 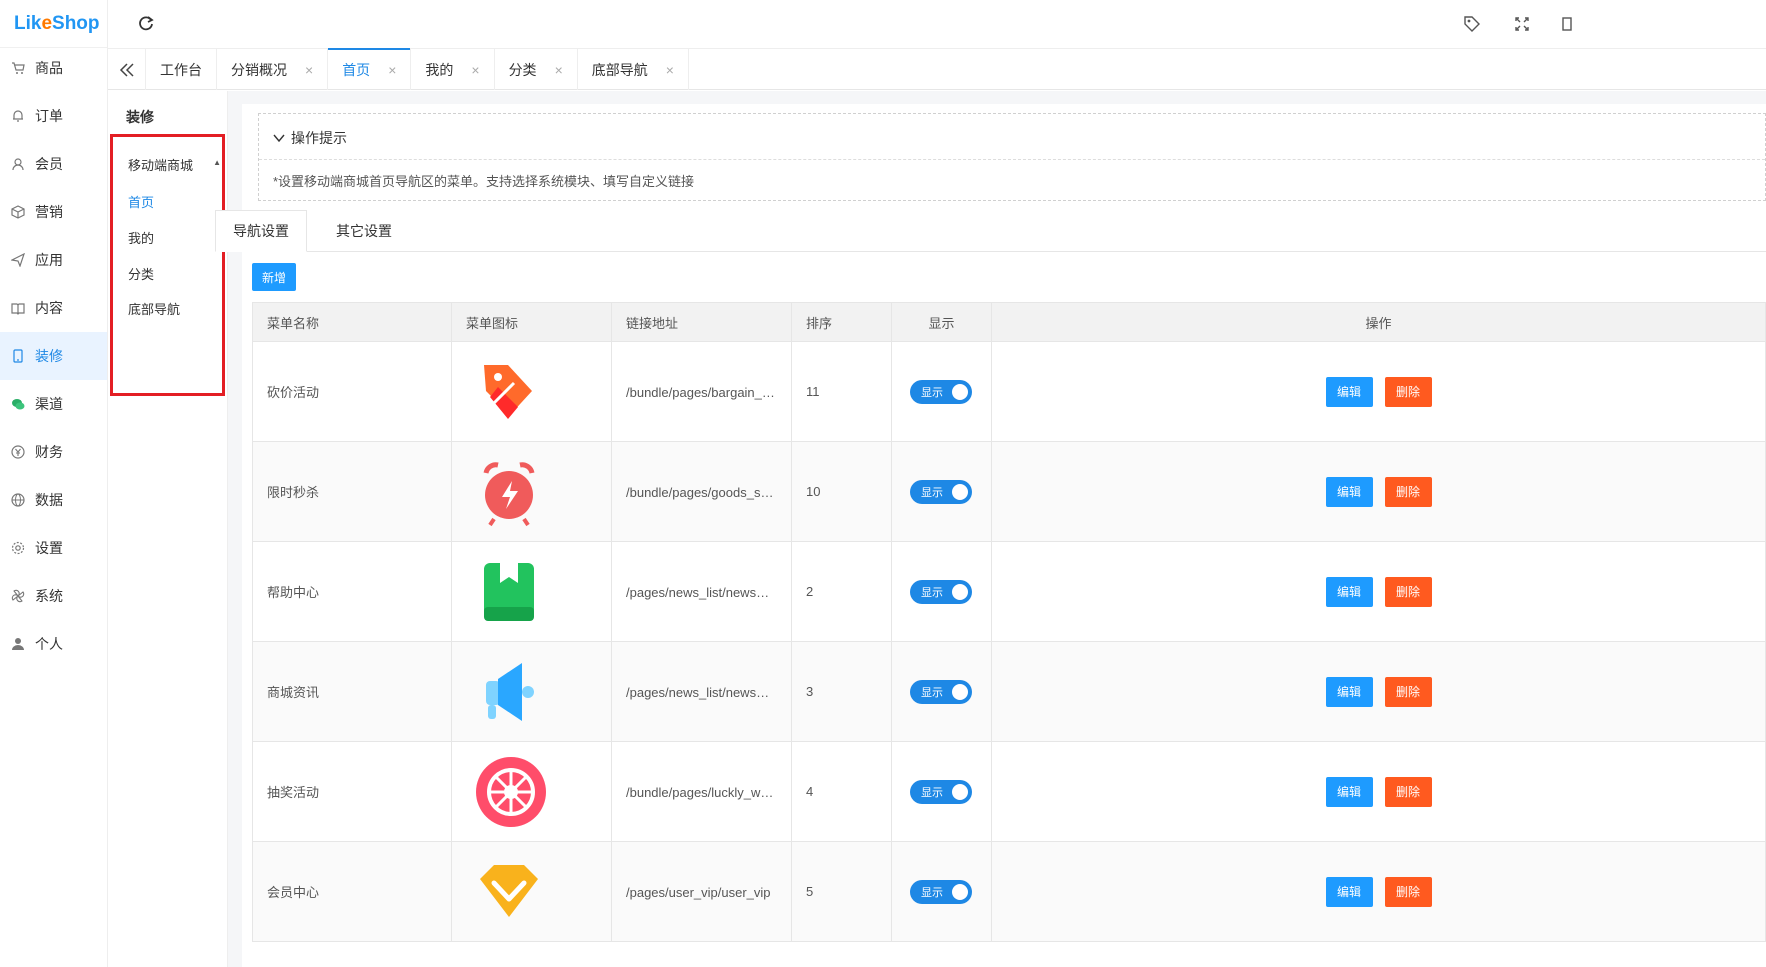 I want to click on decoration-menu-item: 我的, so click(x=141, y=237).